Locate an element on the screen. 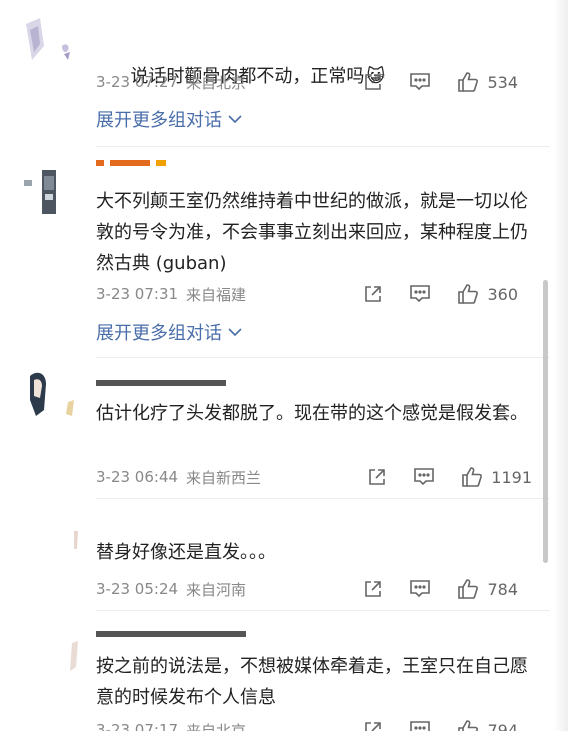 This screenshot has height=731, width=568. edge-shade is located at coordinates (561, 365).